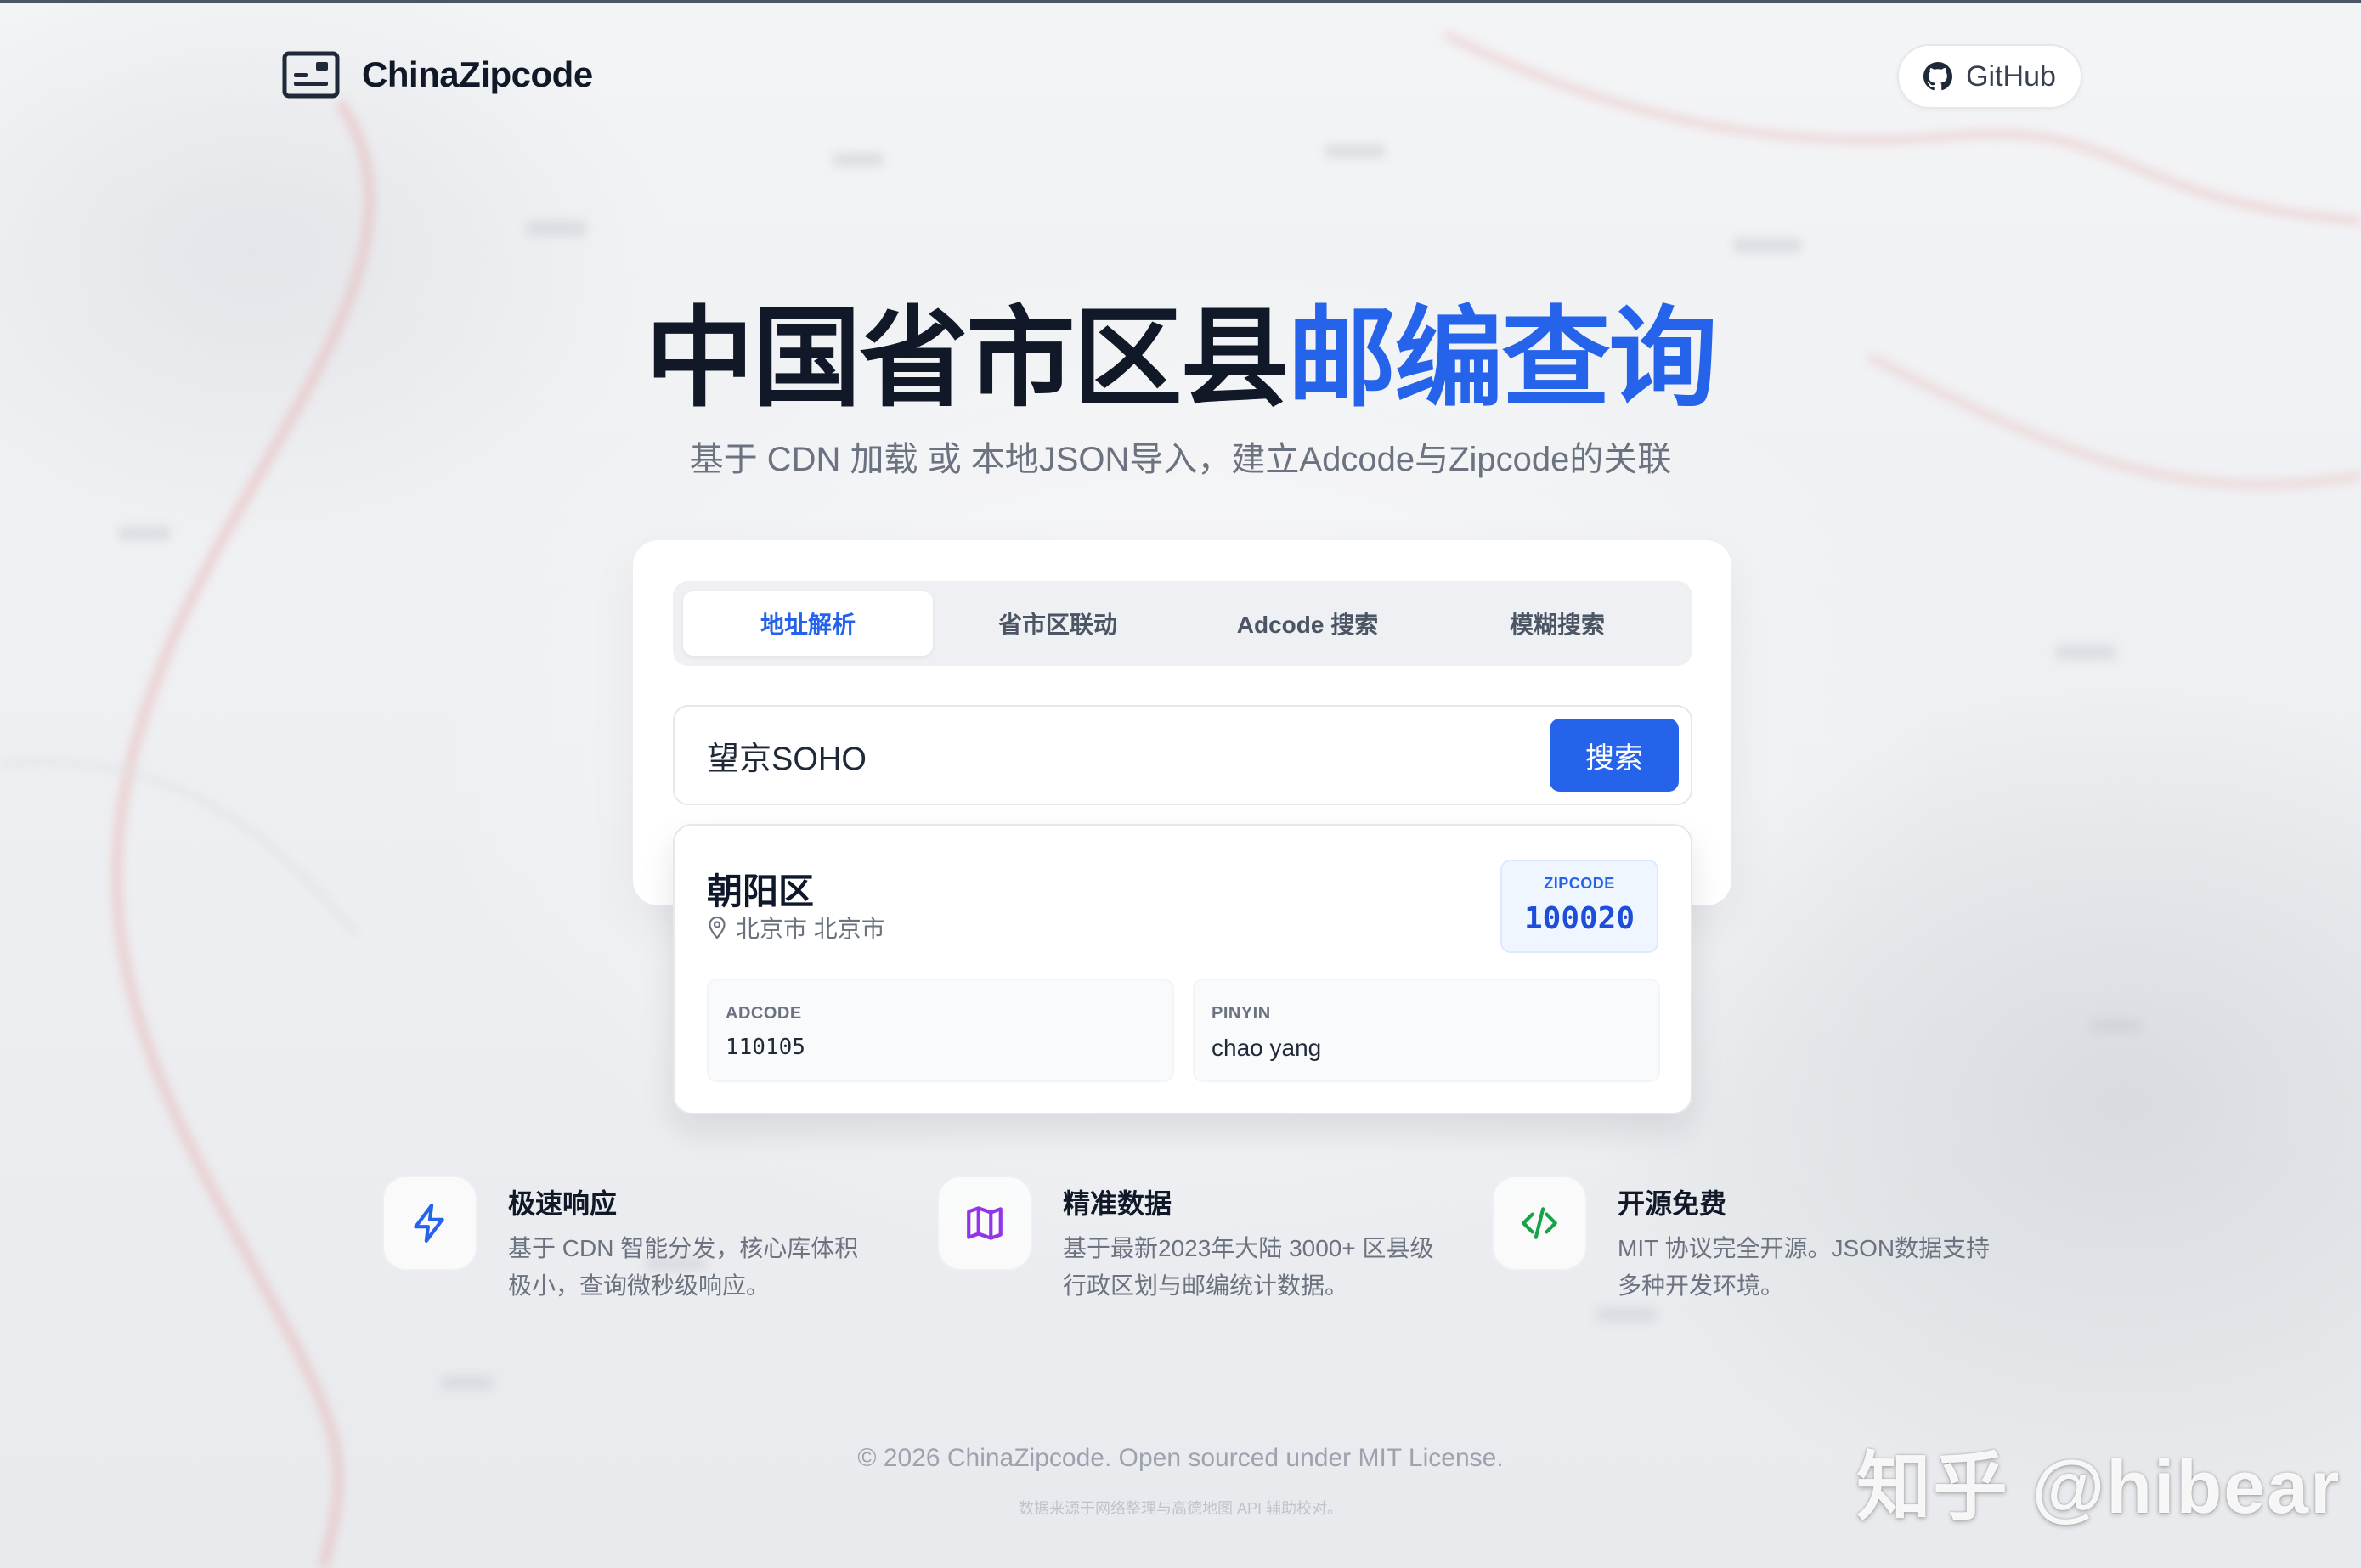  What do you see at coordinates (1180, 460) in the screenshot?
I see `hero-subtitle: 基于 CDN 加载 或 本地JSON导入，建立Adcode与Zipcode的关联` at bounding box center [1180, 460].